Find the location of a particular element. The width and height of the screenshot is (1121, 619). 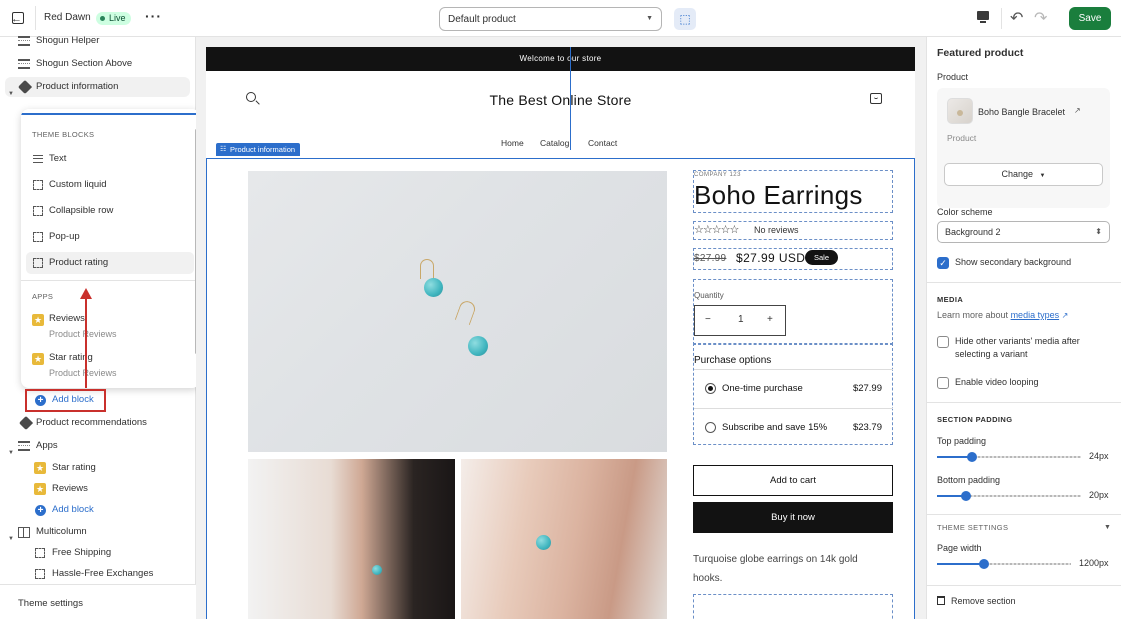

product-title: Boho Earrings is located at coordinates (778, 195).